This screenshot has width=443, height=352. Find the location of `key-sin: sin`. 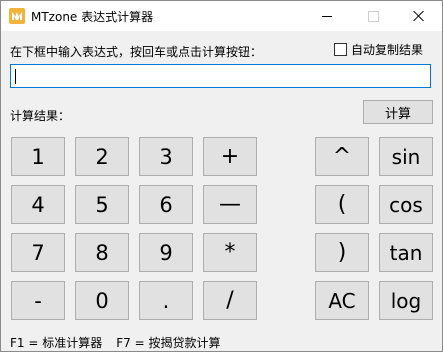

key-sin: sin is located at coordinates (406, 156).